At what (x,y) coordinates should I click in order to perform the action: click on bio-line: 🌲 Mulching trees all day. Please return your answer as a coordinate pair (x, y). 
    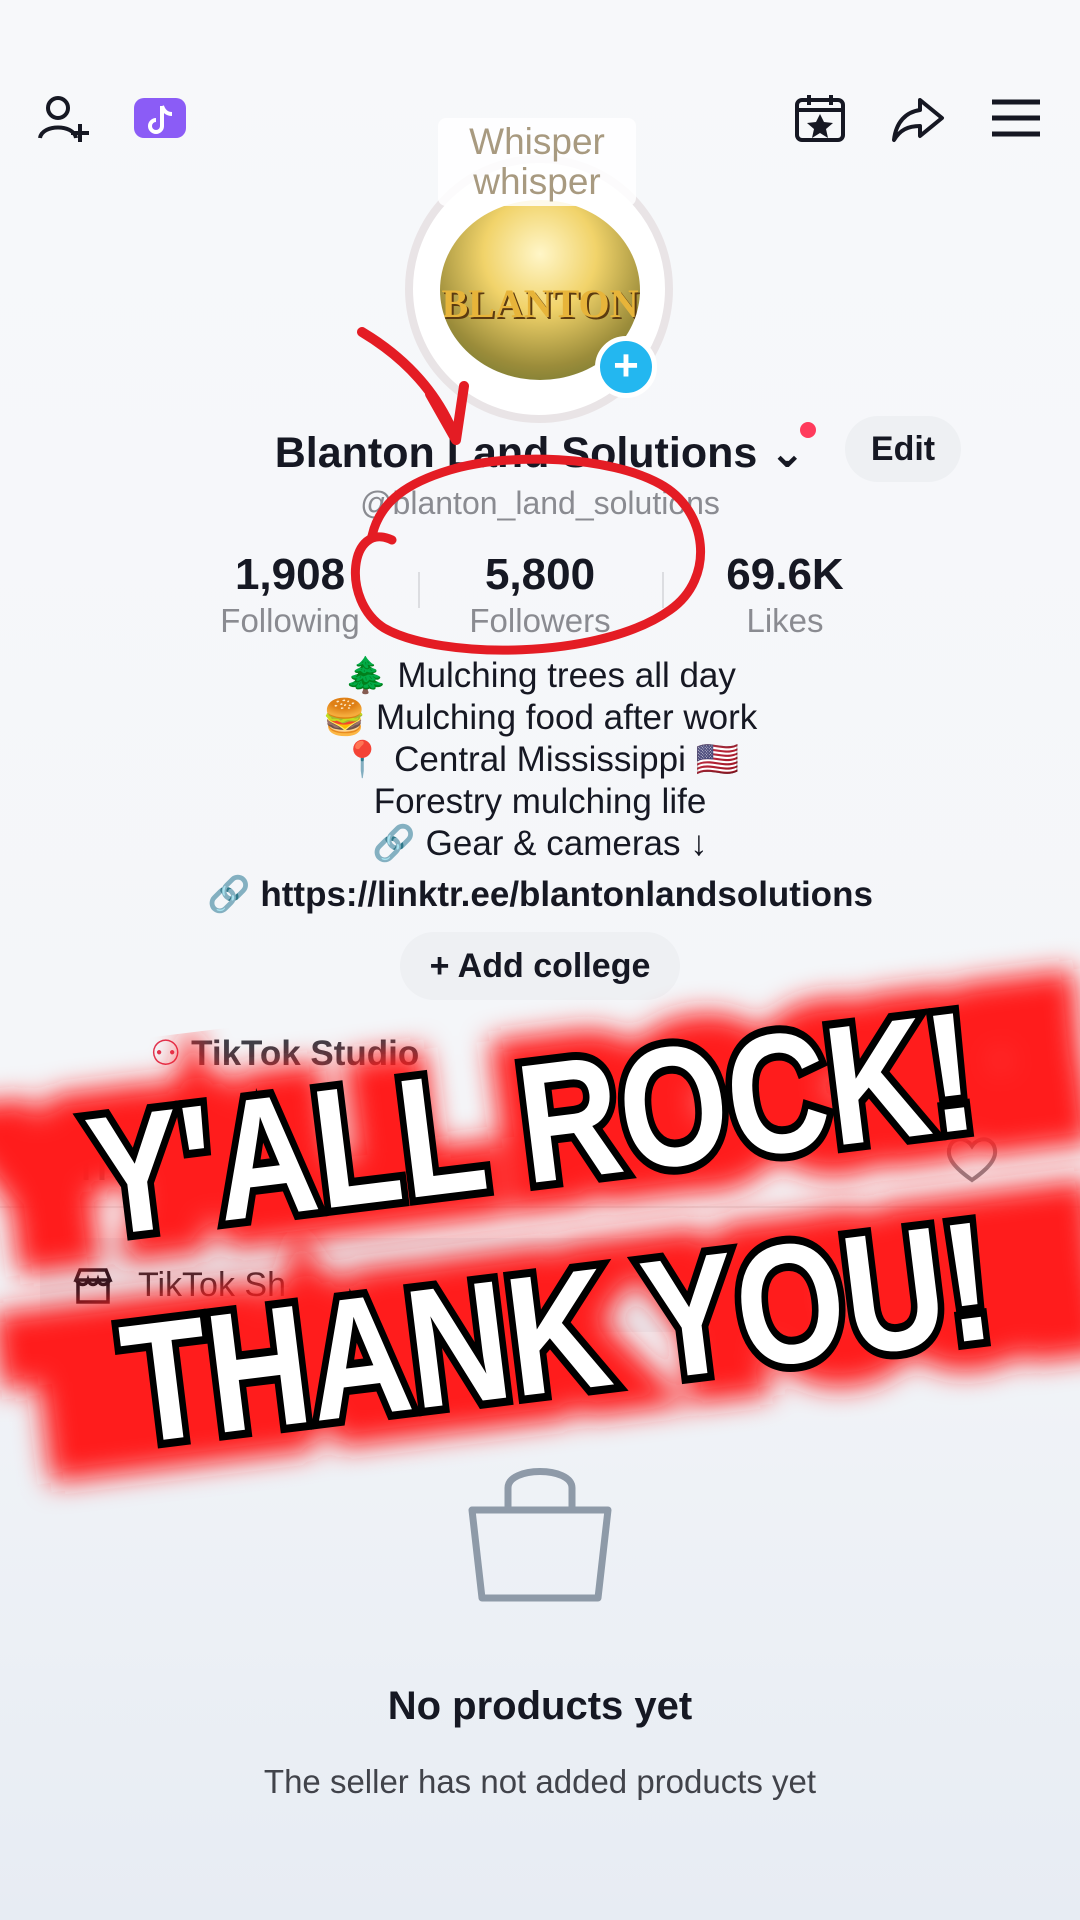
    Looking at the image, I should click on (540, 675).